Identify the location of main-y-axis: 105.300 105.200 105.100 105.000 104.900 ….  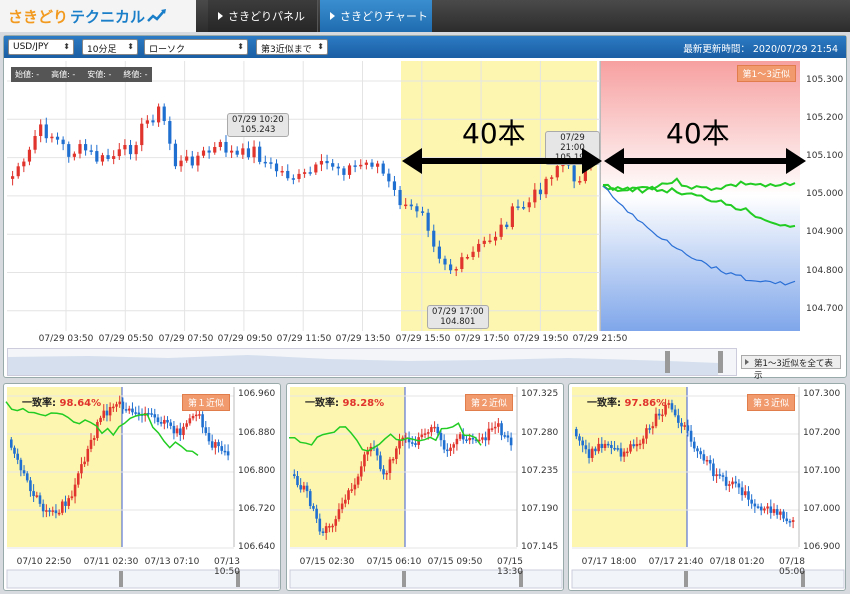
(823, 196).